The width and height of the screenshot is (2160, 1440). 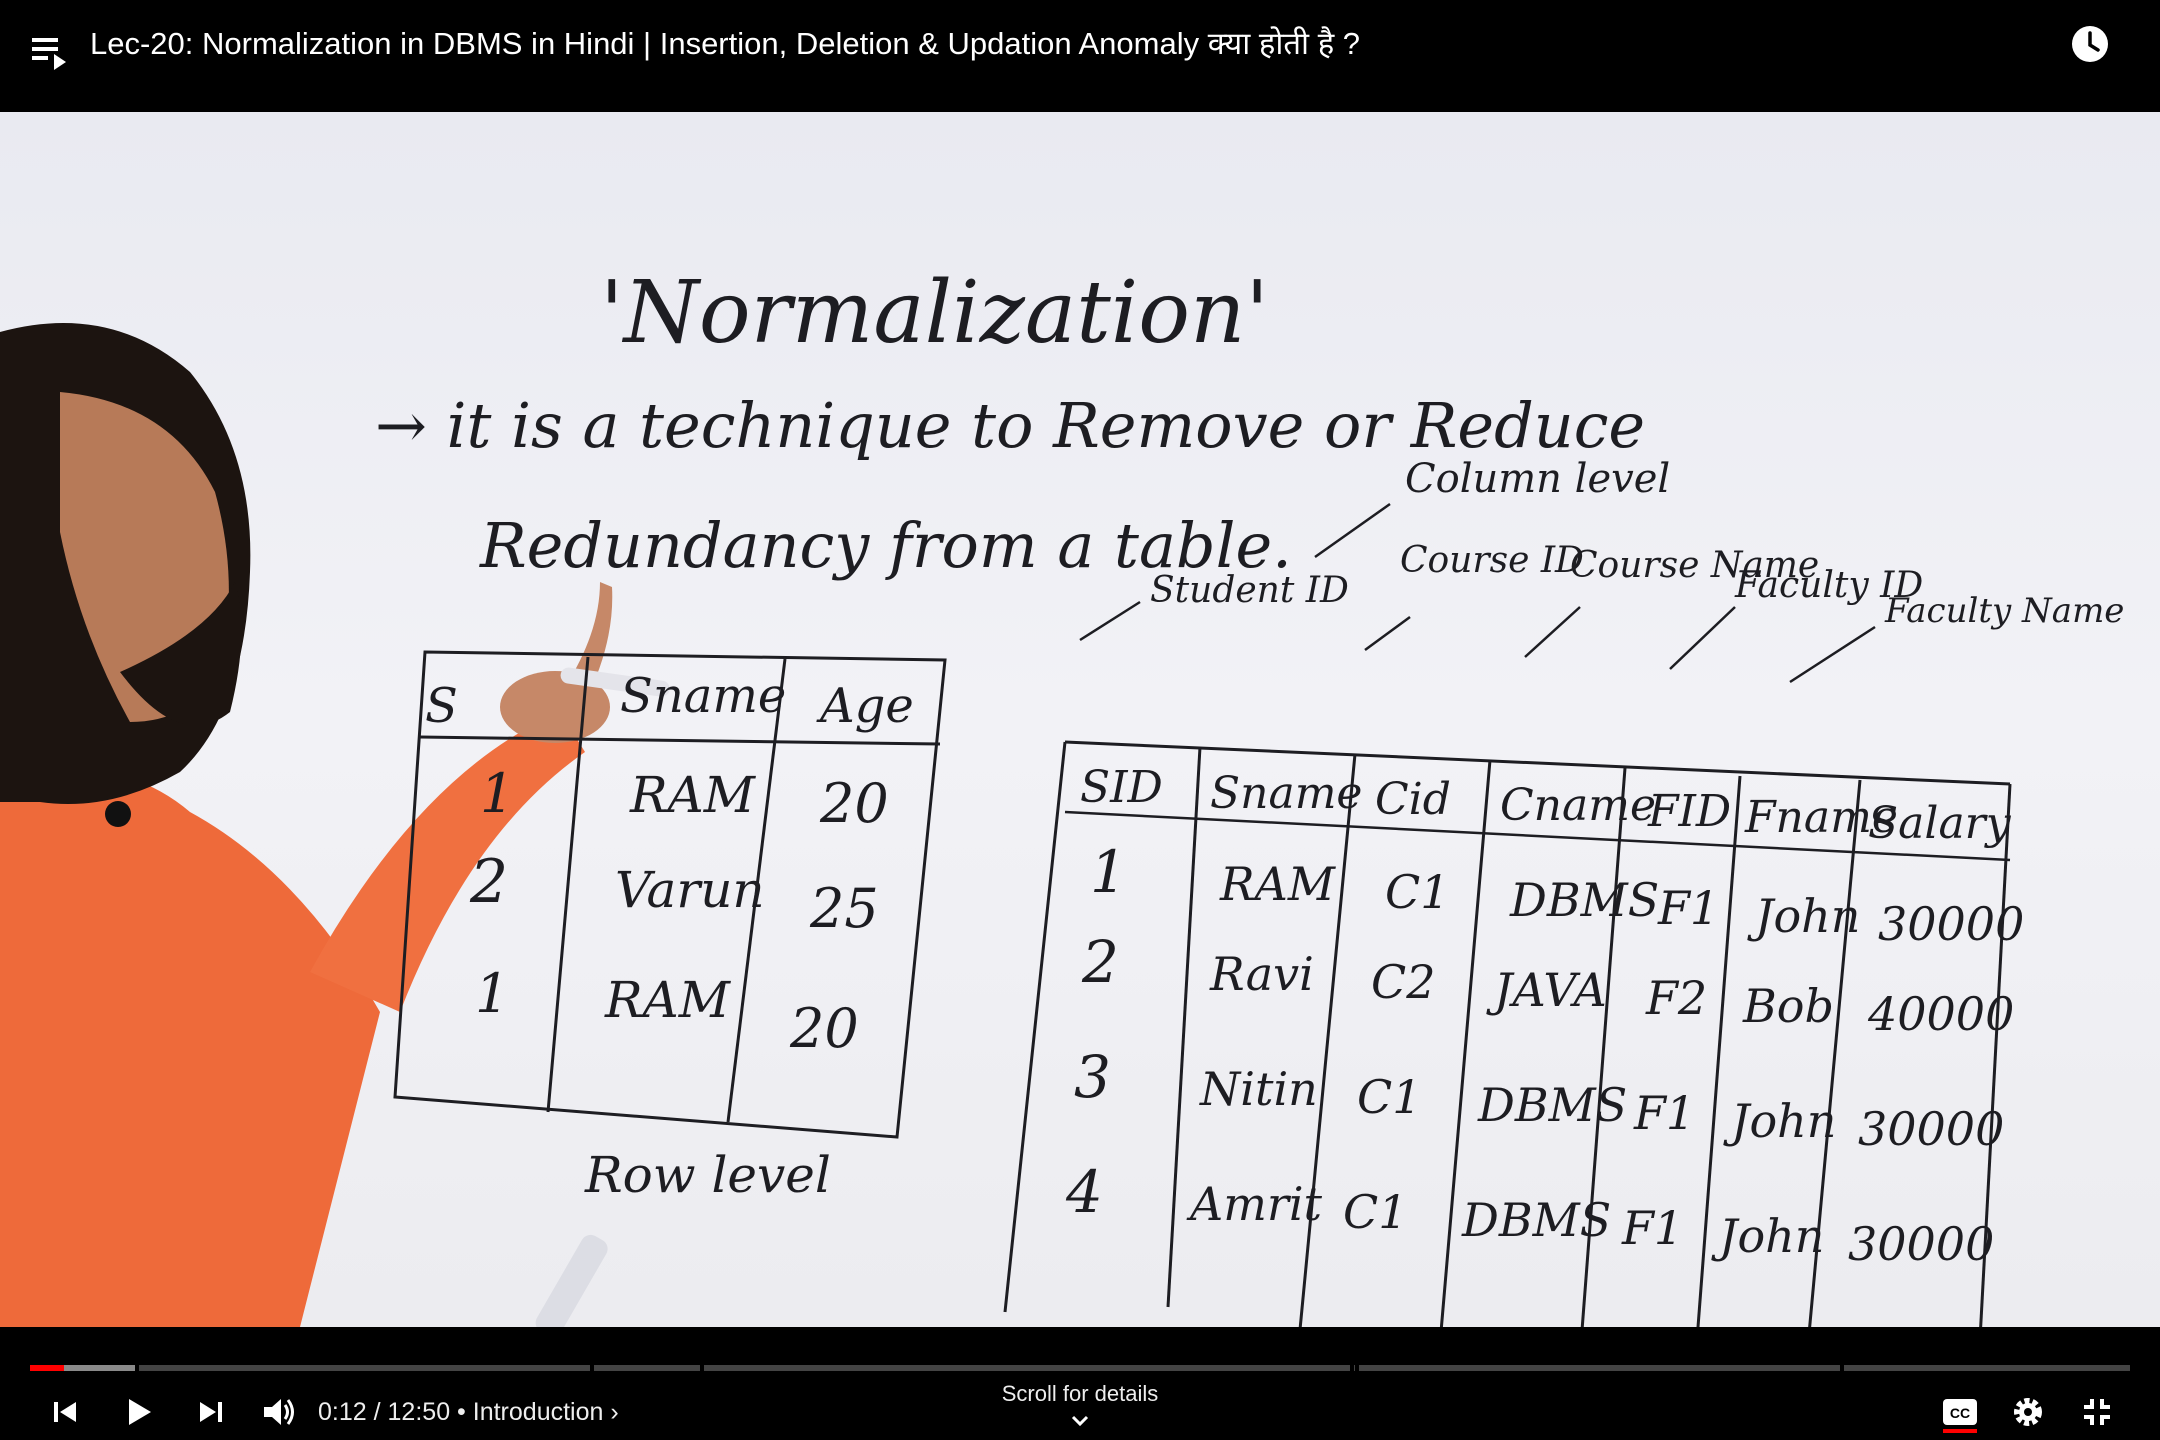 I want to click on play-icon, so click(x=139, y=1412).